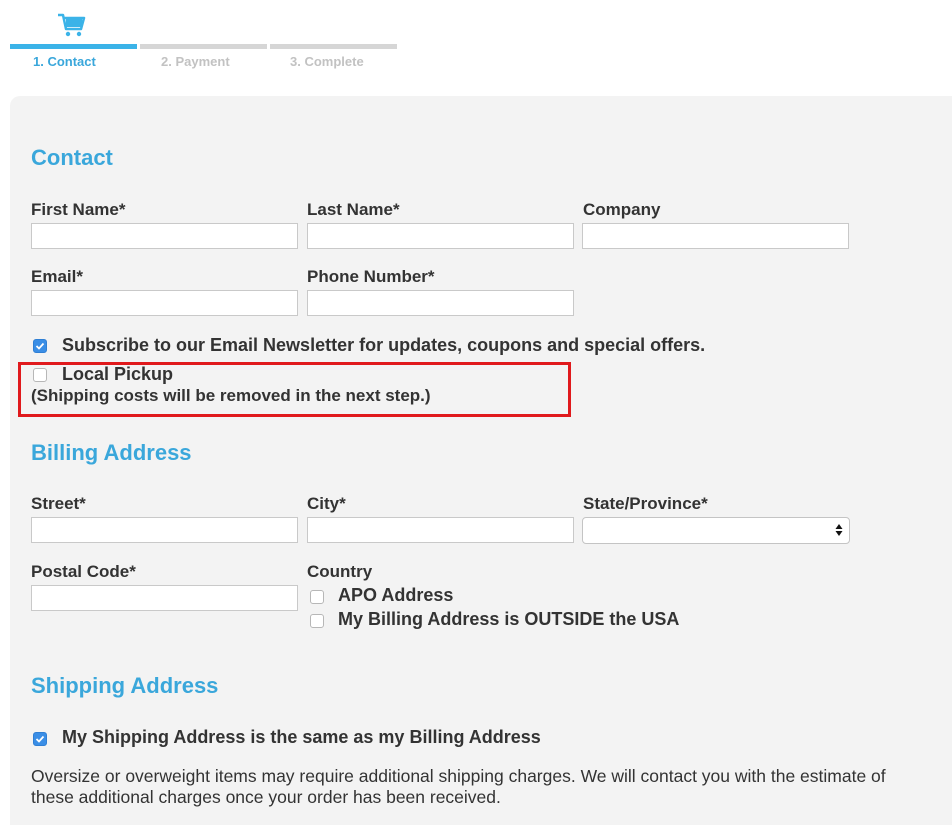  What do you see at coordinates (715, 236) in the screenshot?
I see `company-input` at bounding box center [715, 236].